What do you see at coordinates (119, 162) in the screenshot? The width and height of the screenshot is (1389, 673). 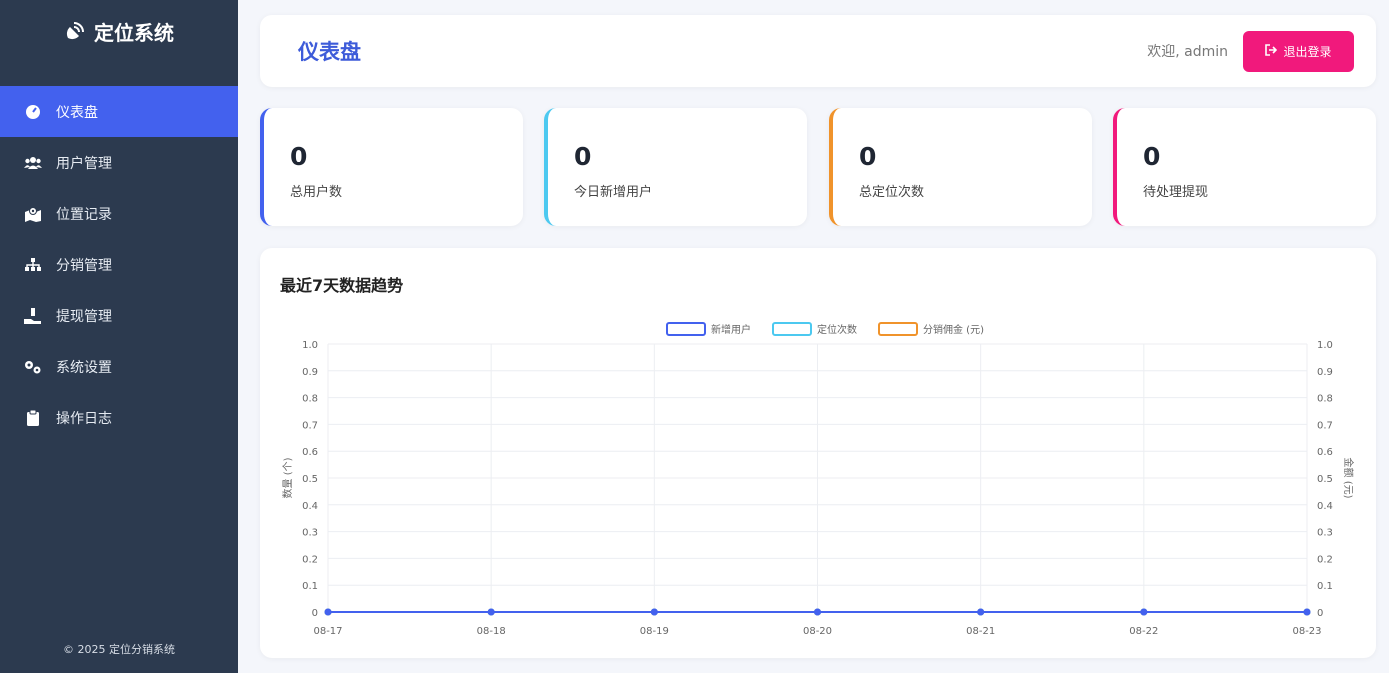 I see `sidebar-item-users: 用户管理` at bounding box center [119, 162].